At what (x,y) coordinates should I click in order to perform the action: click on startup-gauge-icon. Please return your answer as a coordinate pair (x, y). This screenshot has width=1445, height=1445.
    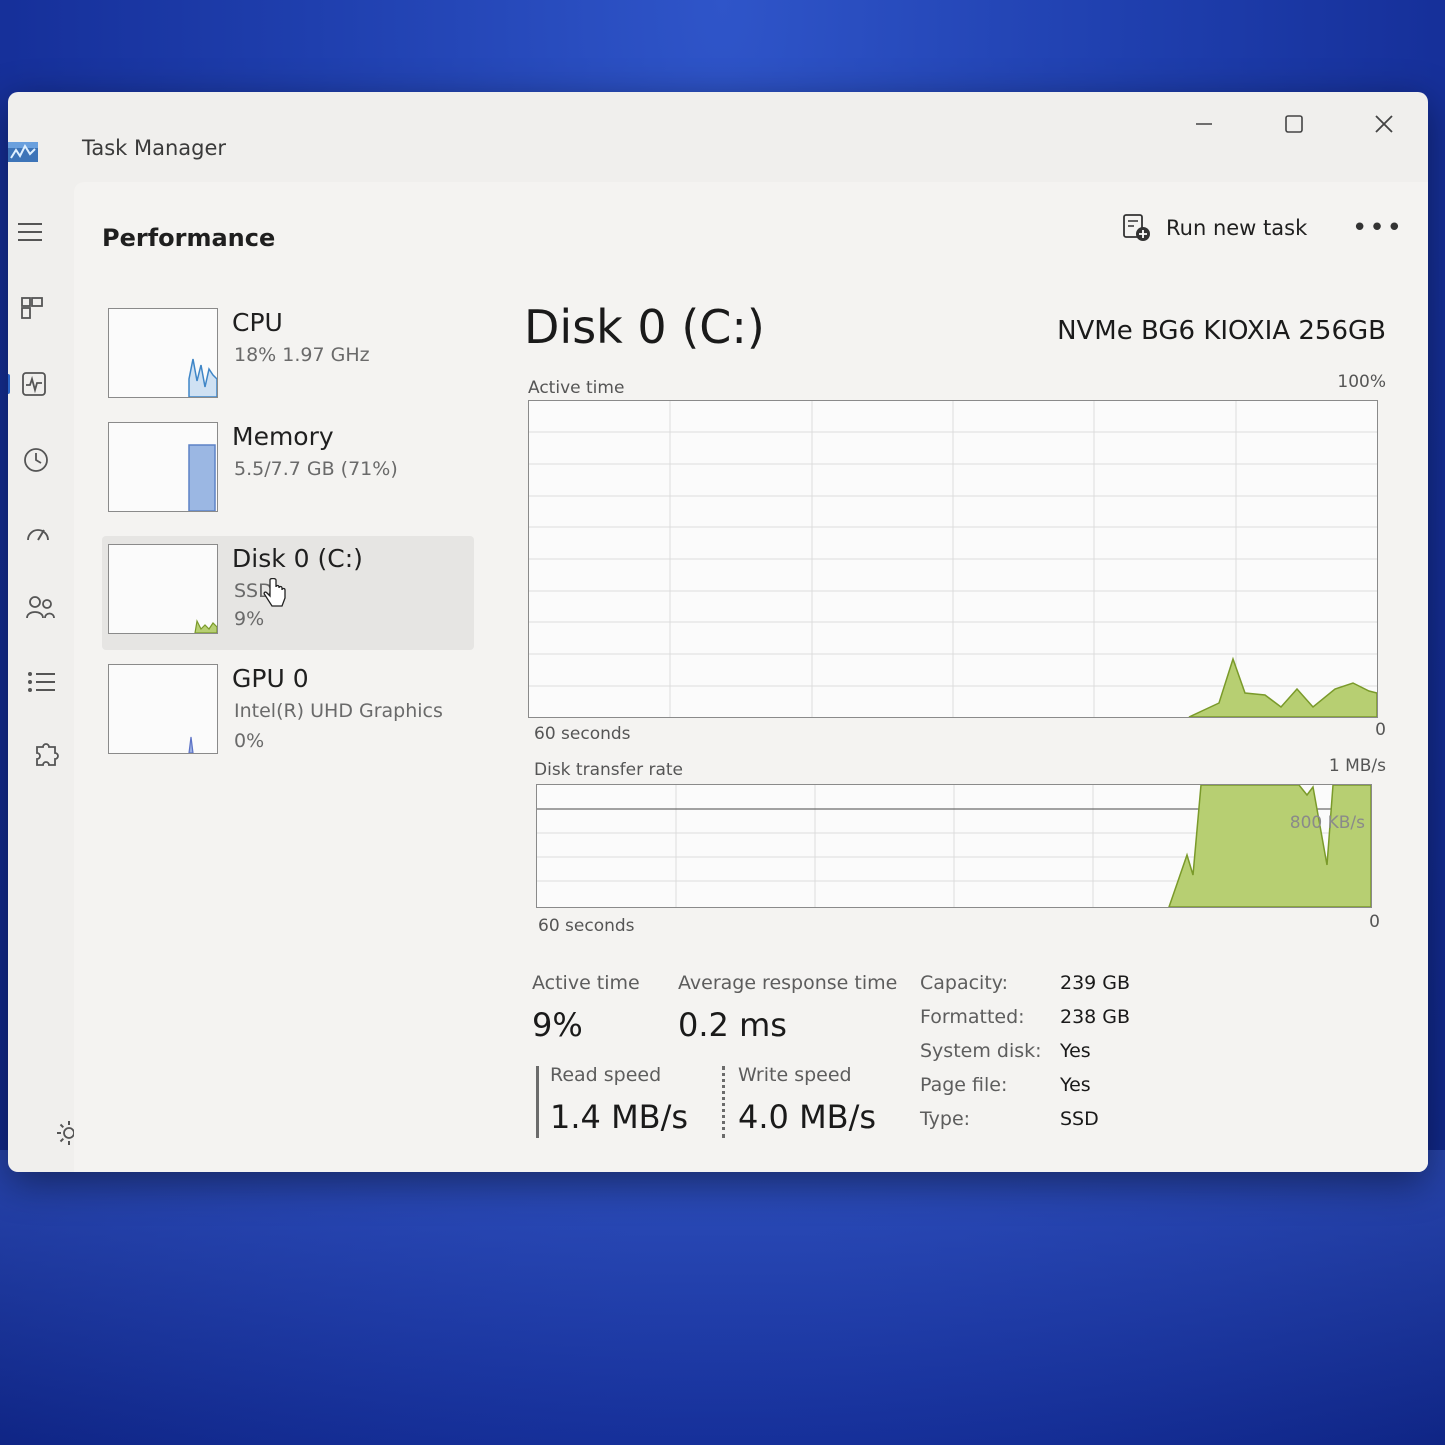
    Looking at the image, I should click on (38, 535).